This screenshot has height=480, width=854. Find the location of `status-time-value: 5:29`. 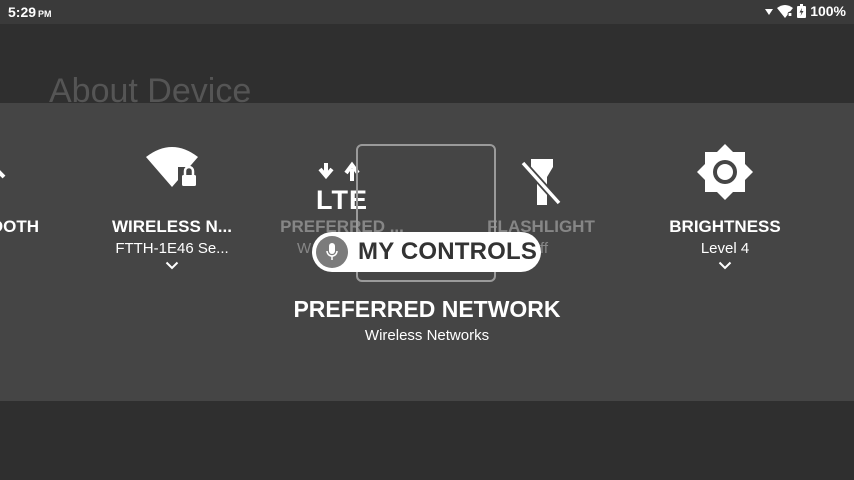

status-time-value: 5:29 is located at coordinates (22, 12).